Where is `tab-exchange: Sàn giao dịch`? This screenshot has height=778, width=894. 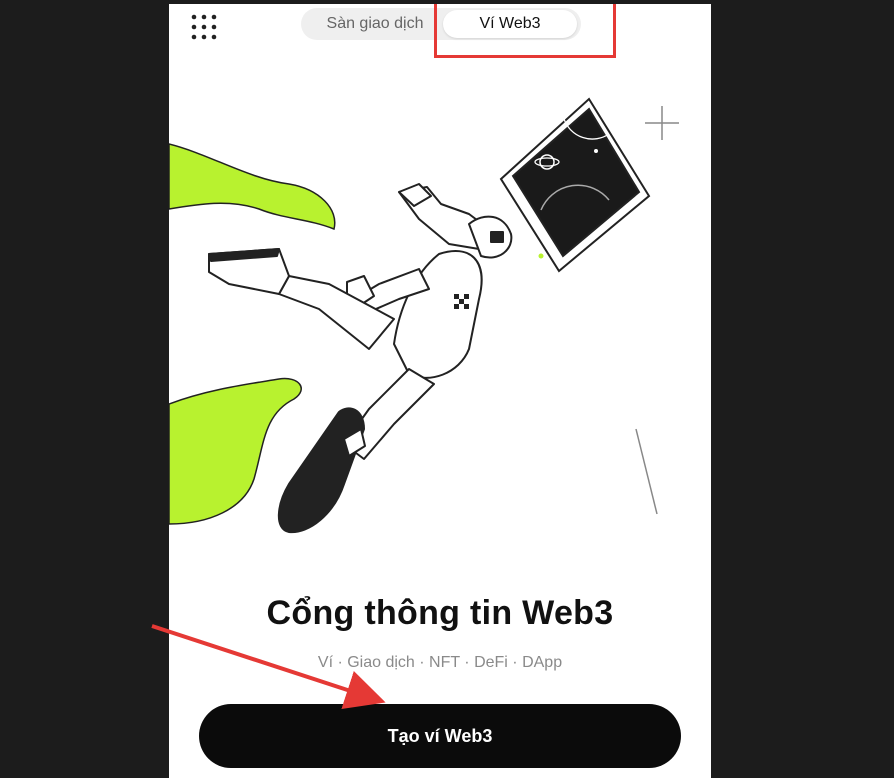
tab-exchange: Sàn giao dịch is located at coordinates (375, 24).